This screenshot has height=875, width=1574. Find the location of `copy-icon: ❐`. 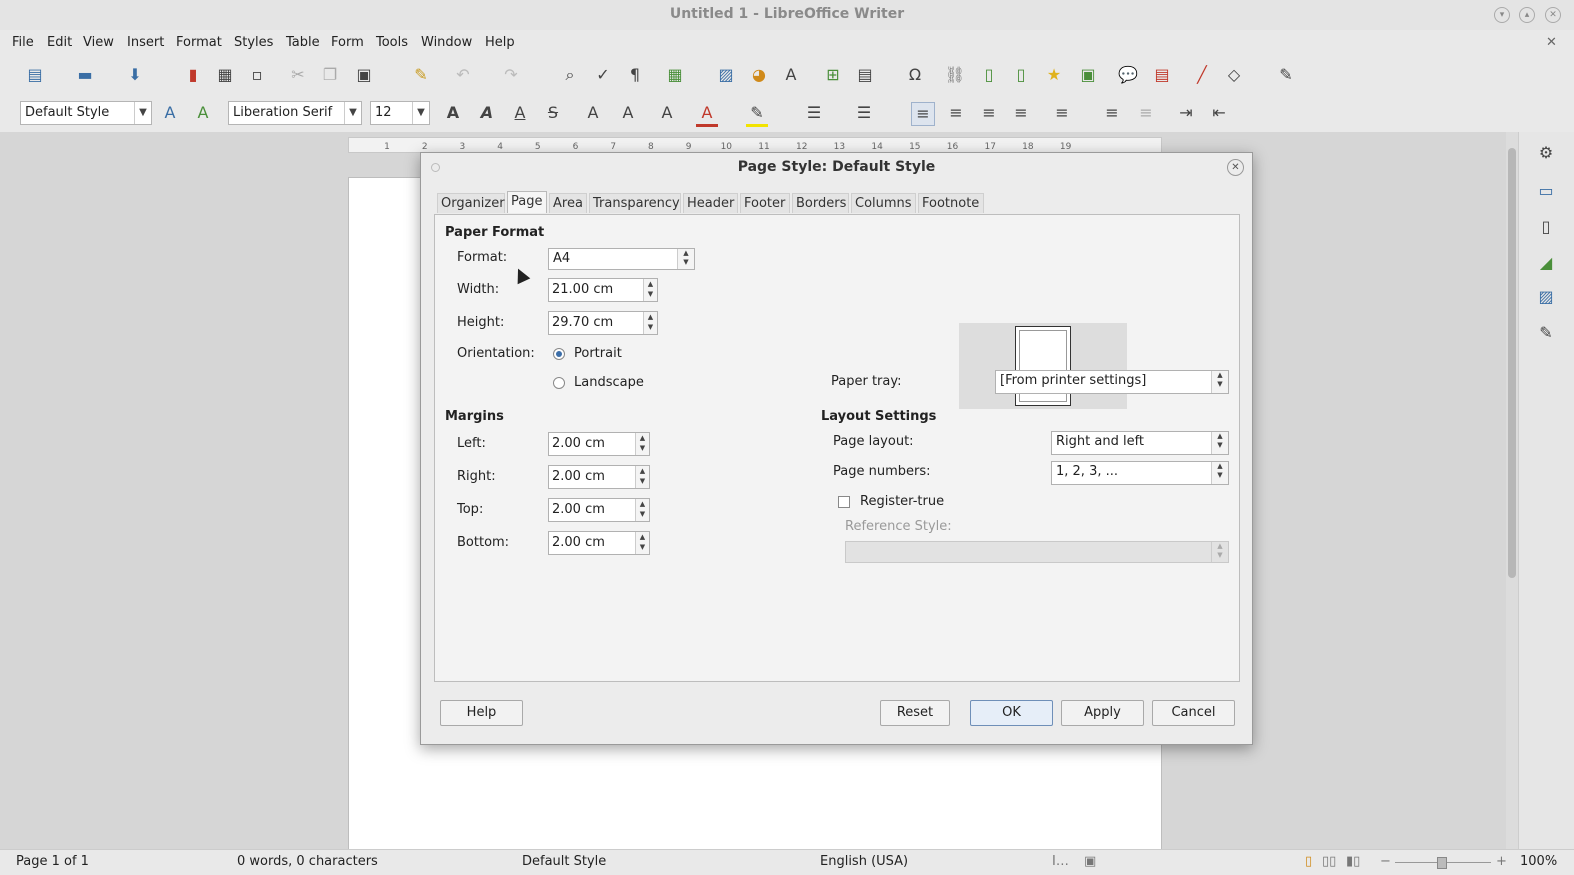

copy-icon: ❐ is located at coordinates (330, 75).